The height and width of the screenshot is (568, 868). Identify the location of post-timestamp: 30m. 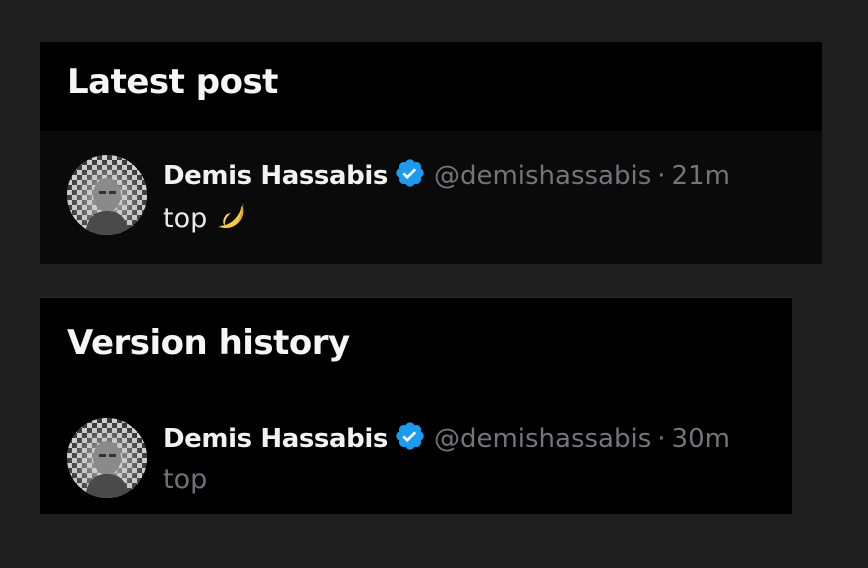
(701, 439).